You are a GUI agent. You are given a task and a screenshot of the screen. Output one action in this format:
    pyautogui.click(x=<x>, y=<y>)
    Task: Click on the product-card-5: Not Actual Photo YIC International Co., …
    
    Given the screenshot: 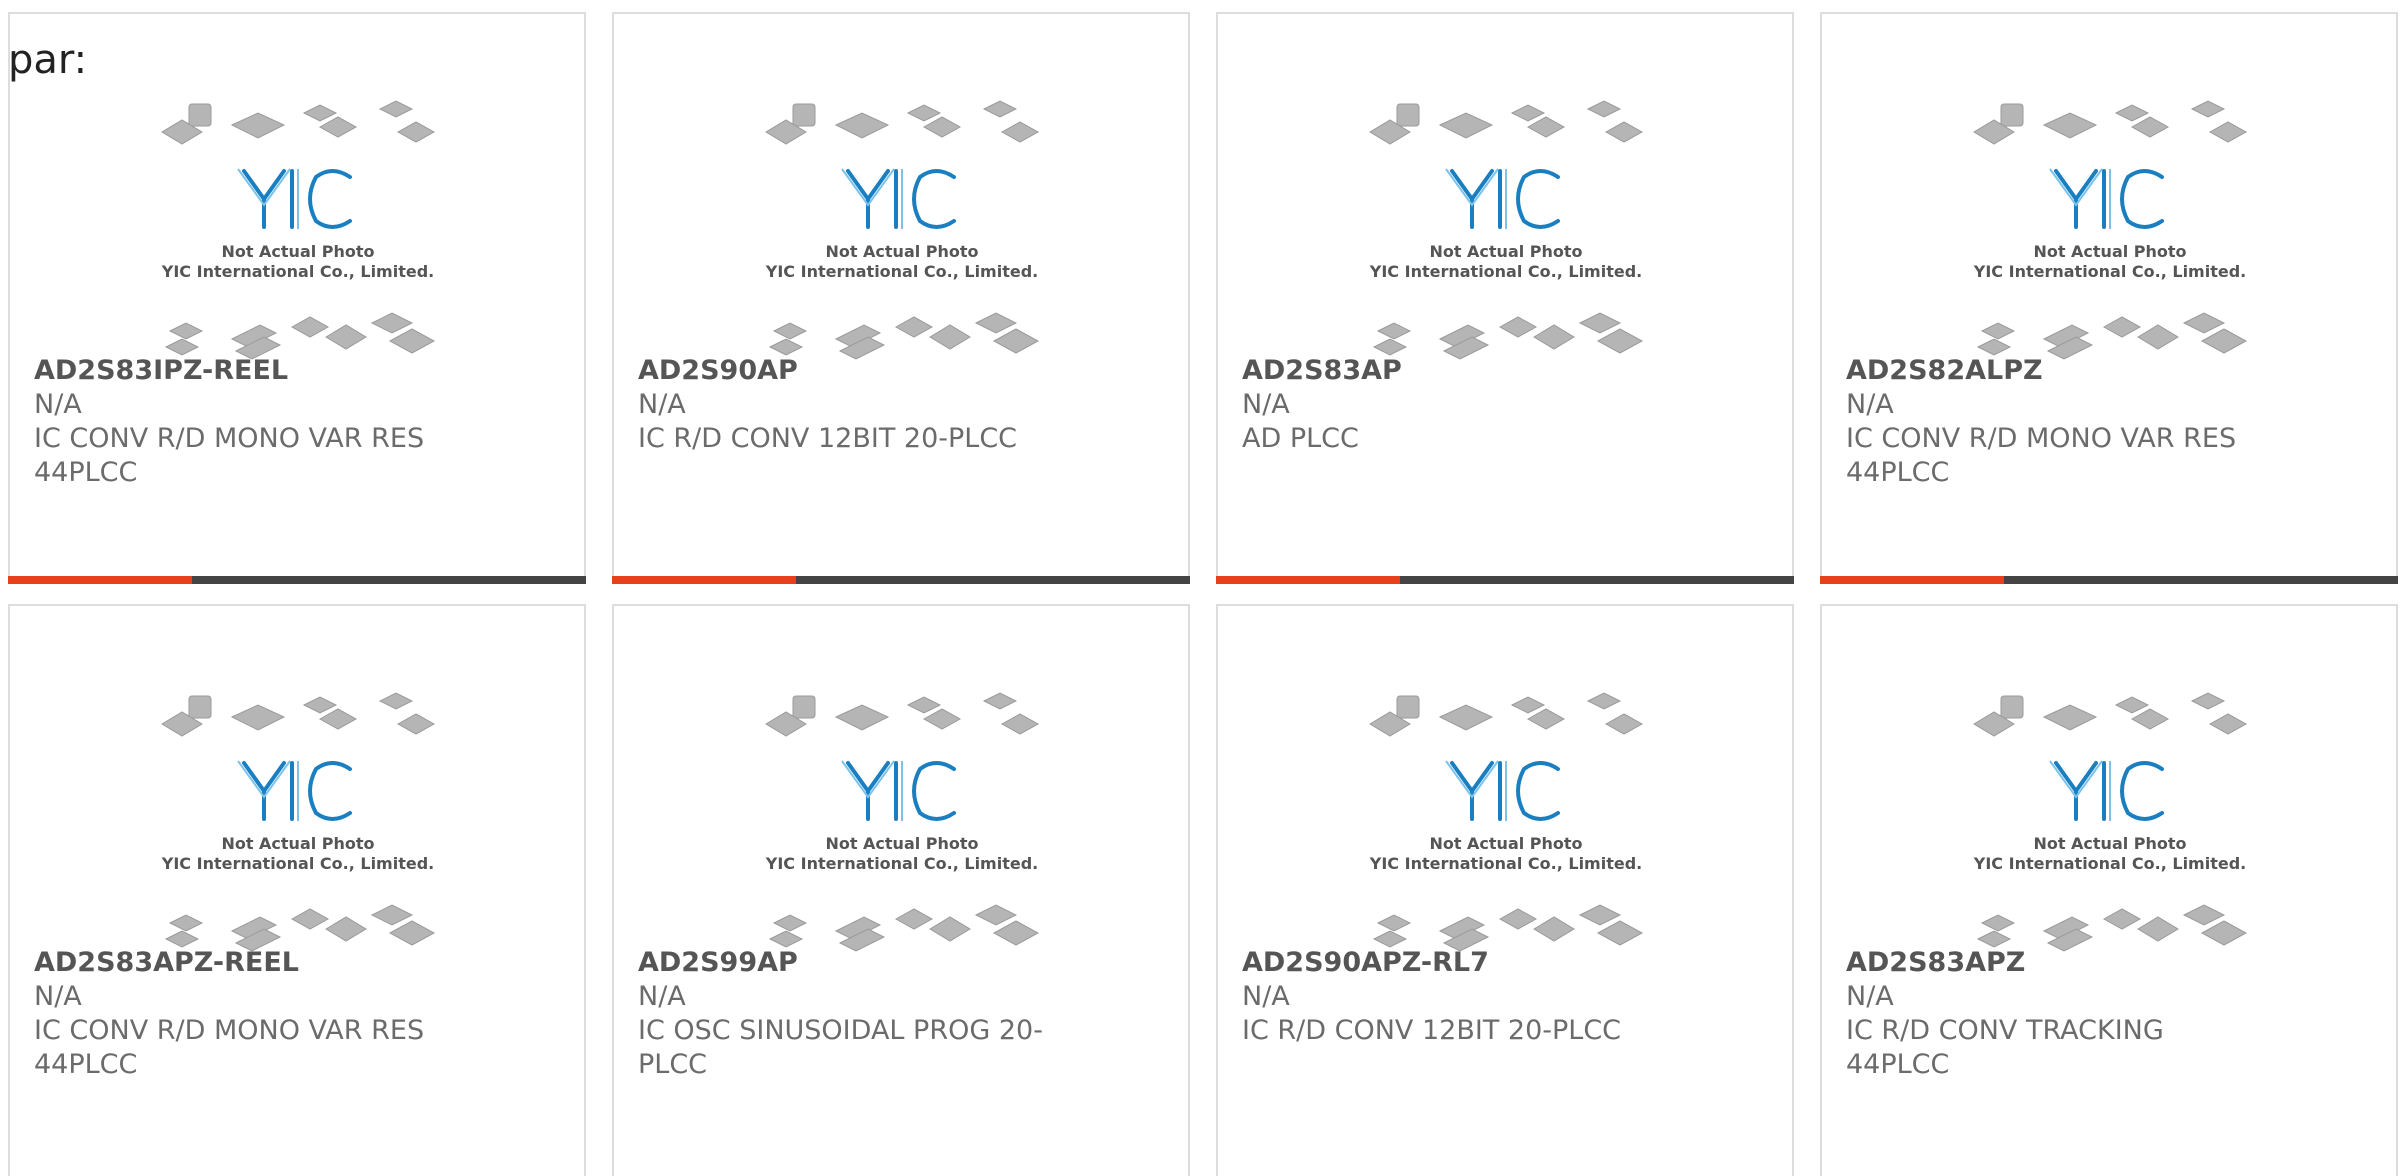 What is the action you would take?
    pyautogui.click(x=297, y=890)
    